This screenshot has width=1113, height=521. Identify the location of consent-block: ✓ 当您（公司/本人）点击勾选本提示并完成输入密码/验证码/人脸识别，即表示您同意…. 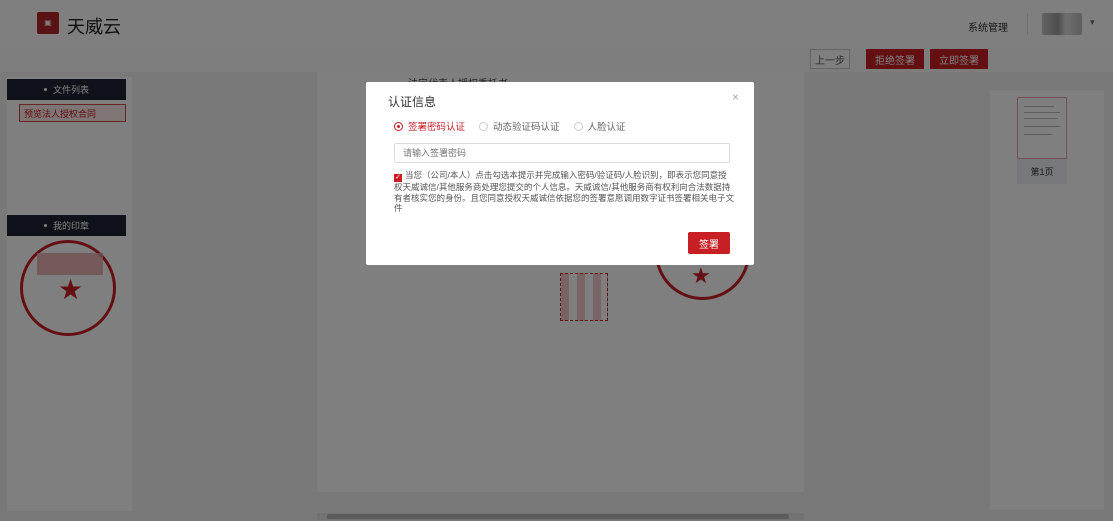
(564, 192).